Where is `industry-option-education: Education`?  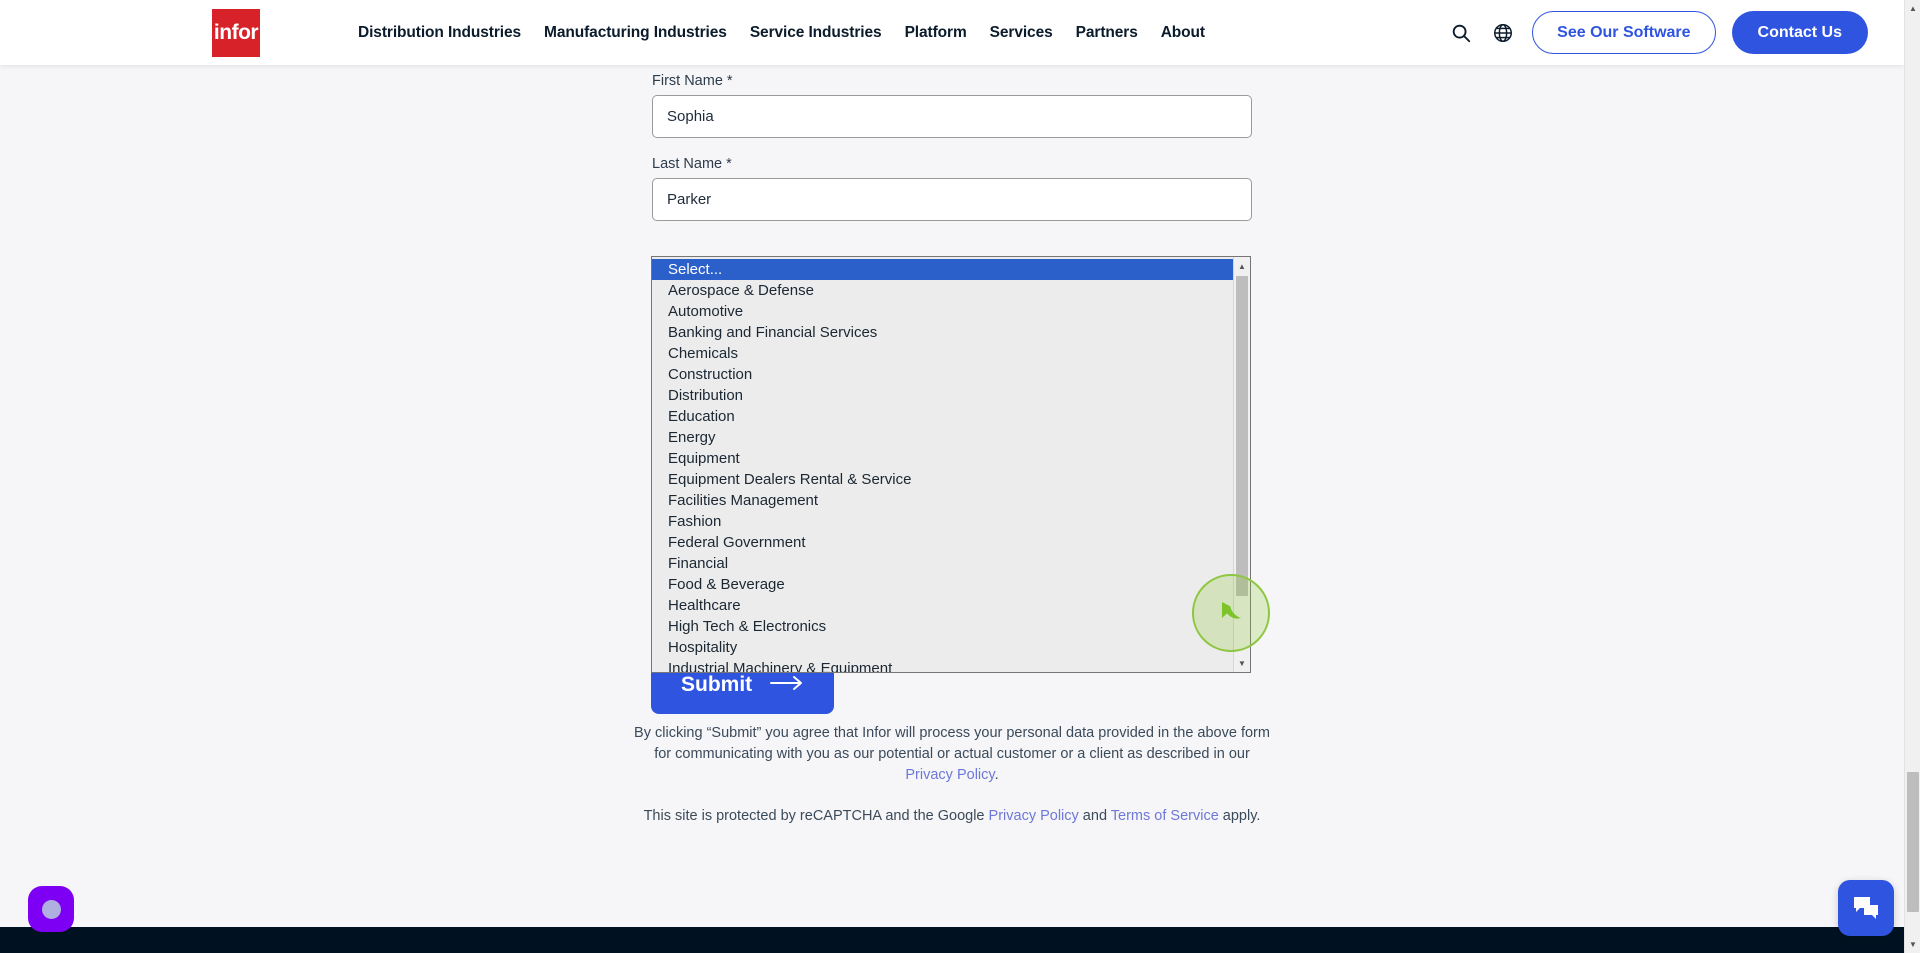
industry-option-education: Education is located at coordinates (942, 416).